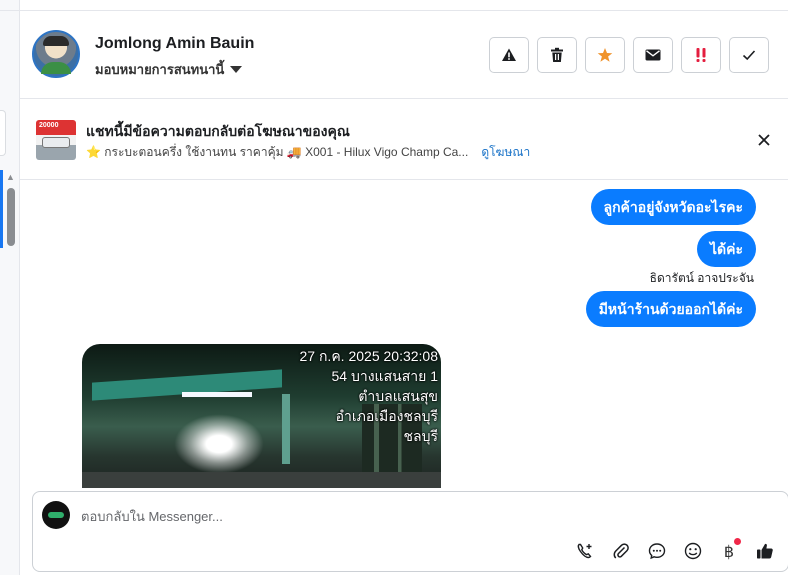 This screenshot has width=788, height=575. I want to click on photo-pole, so click(286, 429).